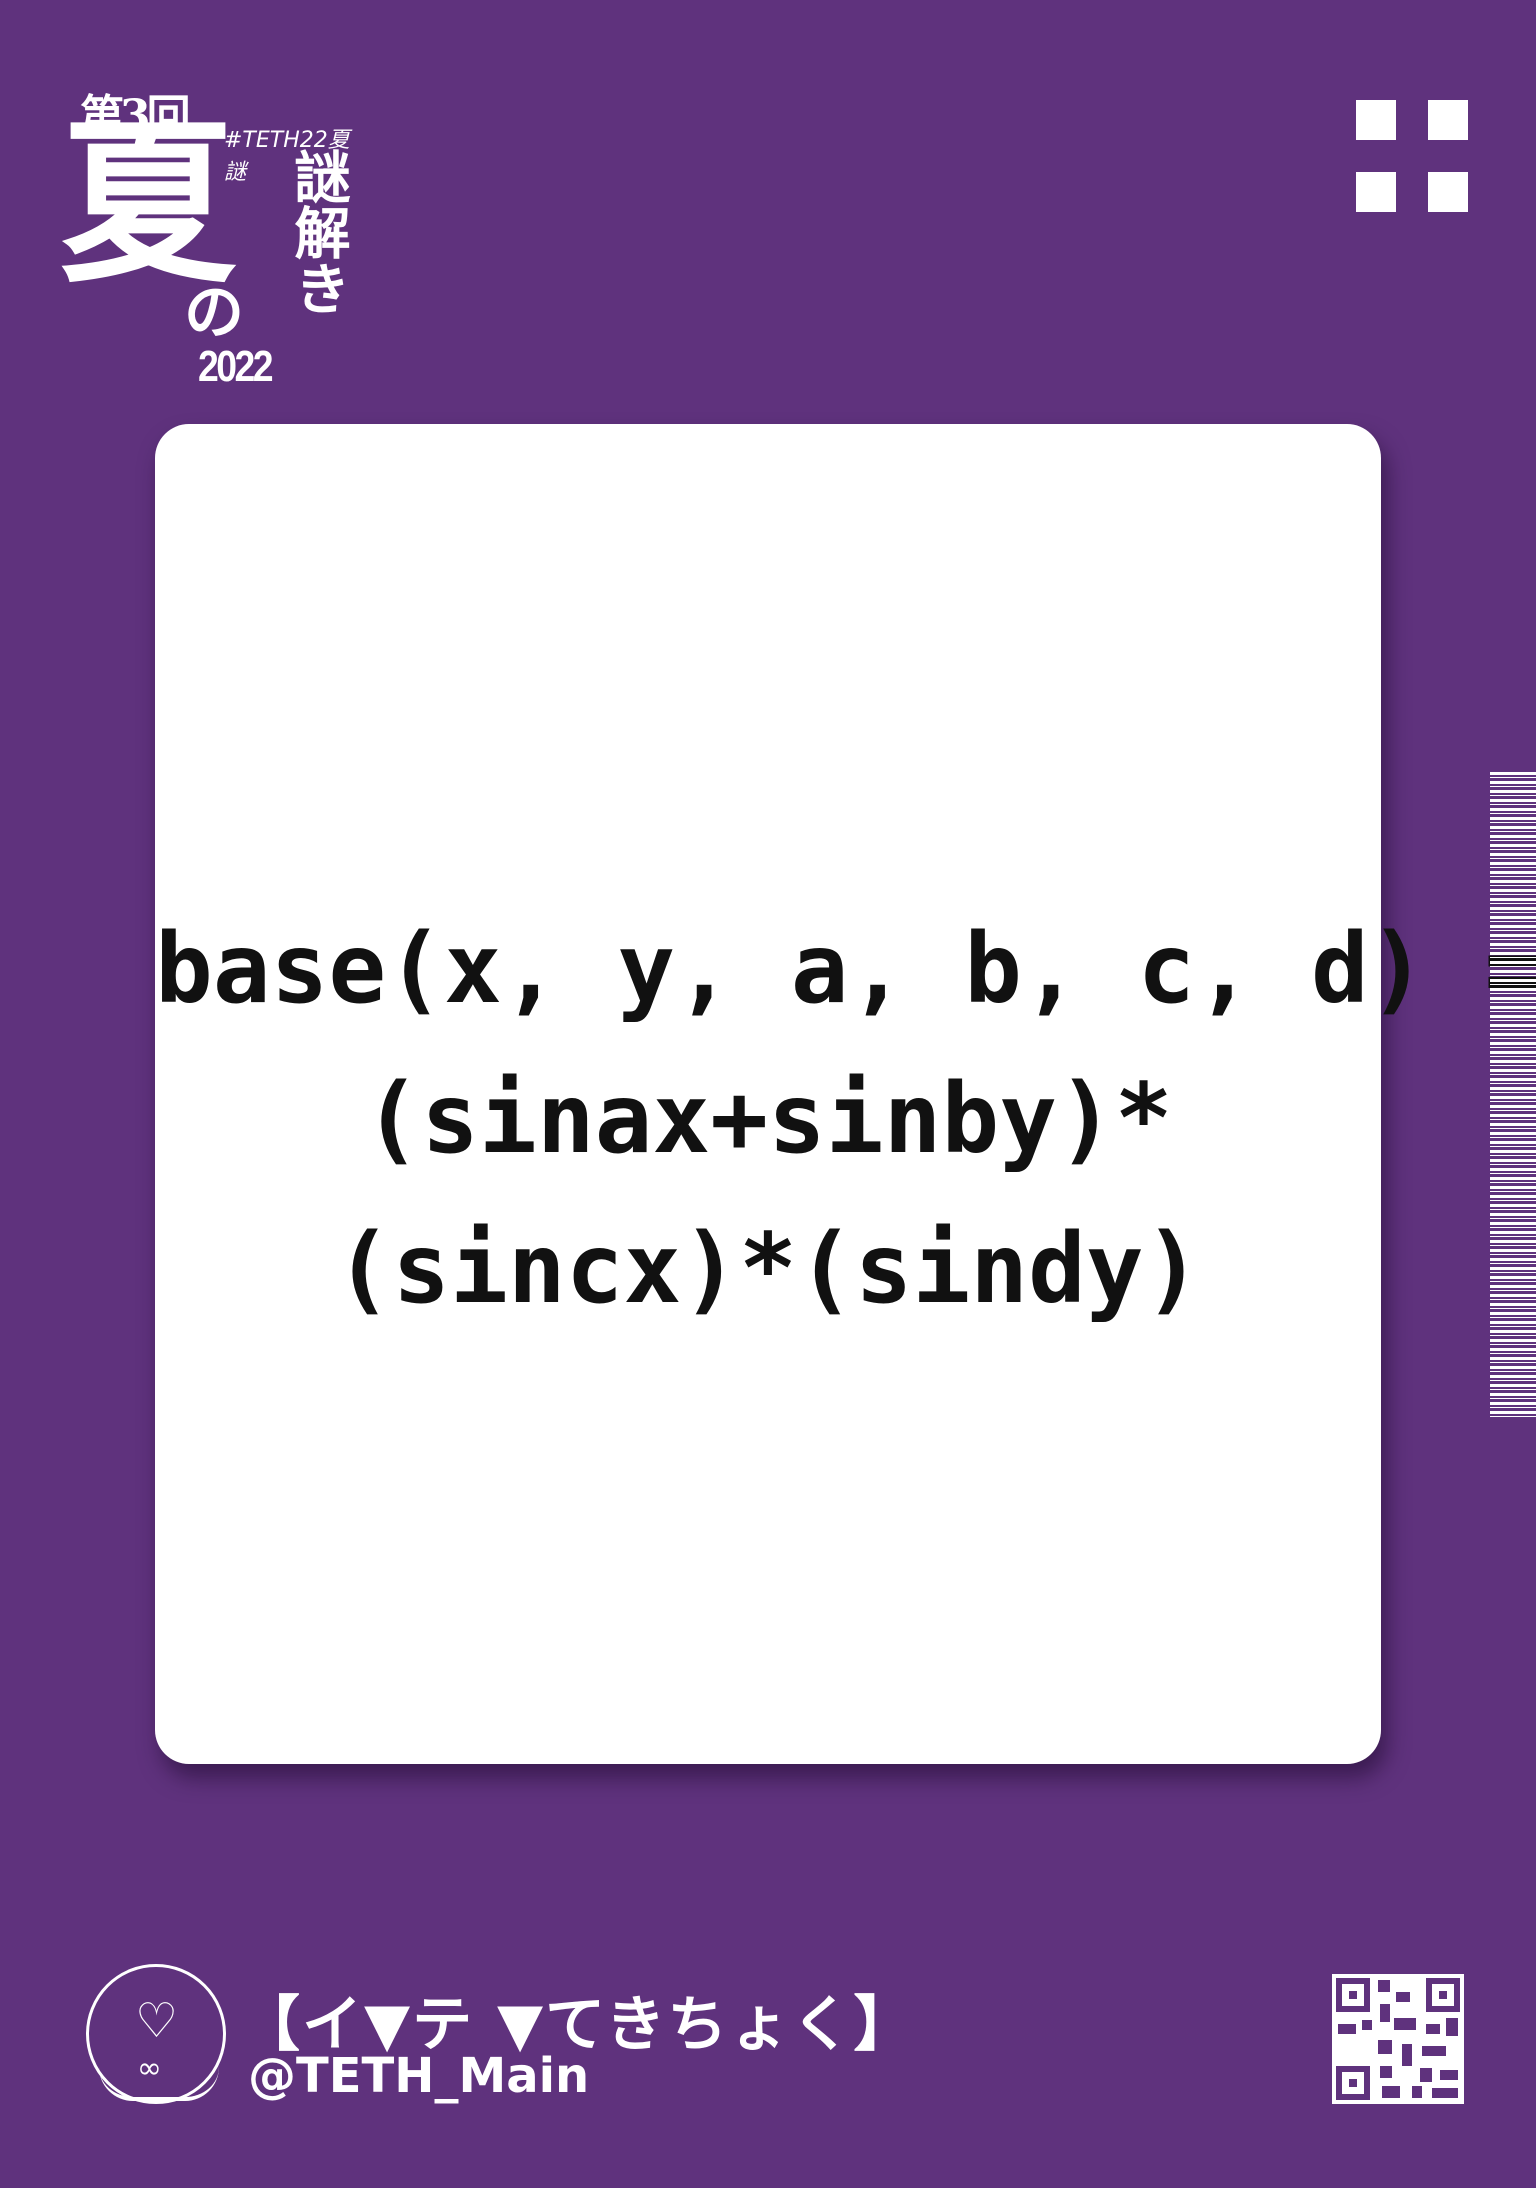 This screenshot has height=2188, width=1536. I want to click on formula-line: base(x, y, a, b, c, d) =, so click(845, 969).